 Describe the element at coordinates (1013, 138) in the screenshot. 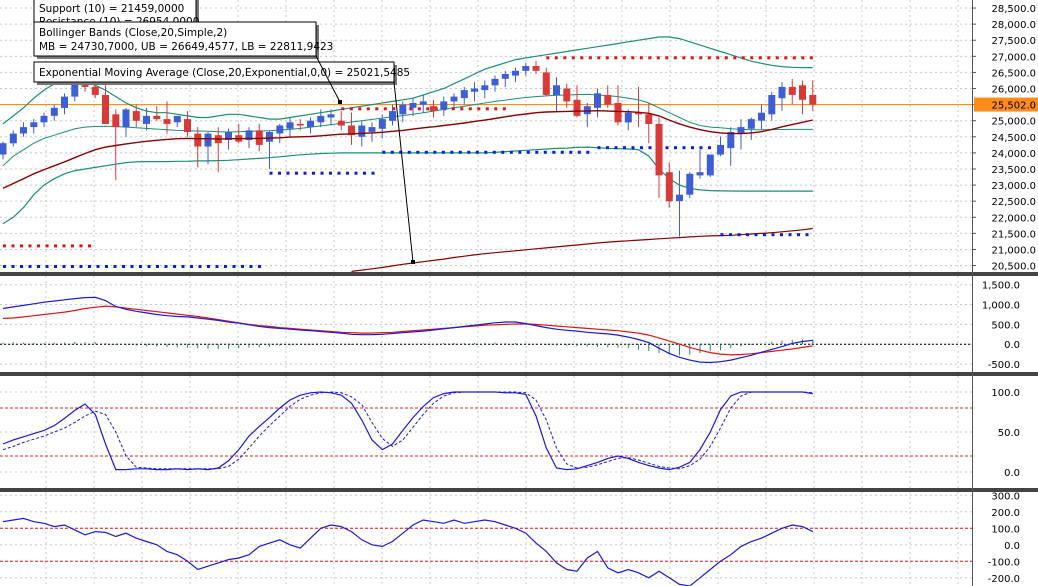

I see `price-axis-tick-label: 24,500.0` at that location.